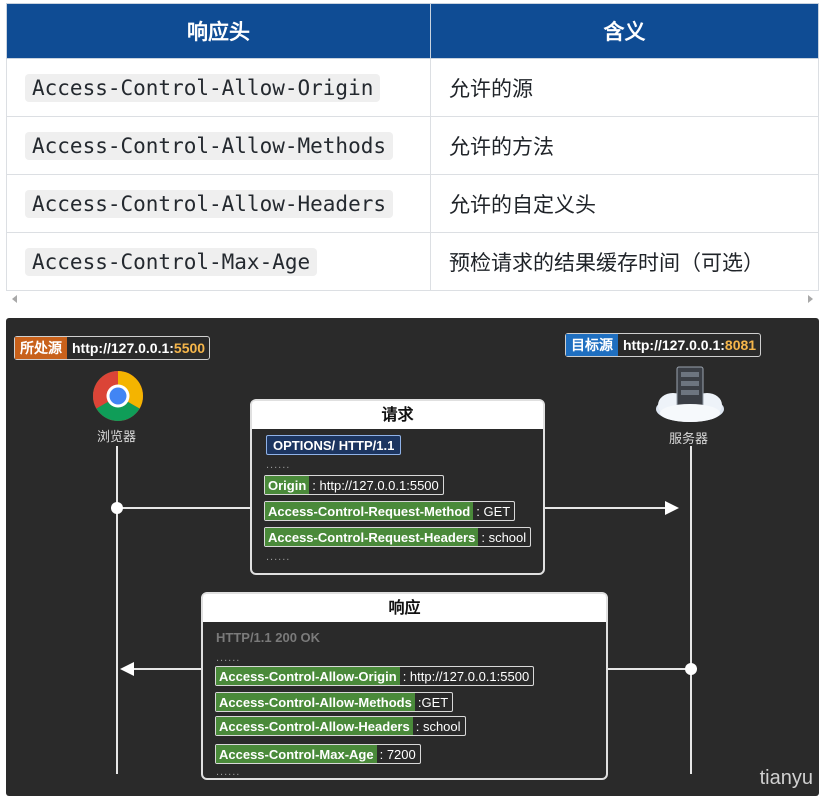 The height and width of the screenshot is (804, 826). I want to click on table-header-row: 响应头 含义, so click(412, 31).